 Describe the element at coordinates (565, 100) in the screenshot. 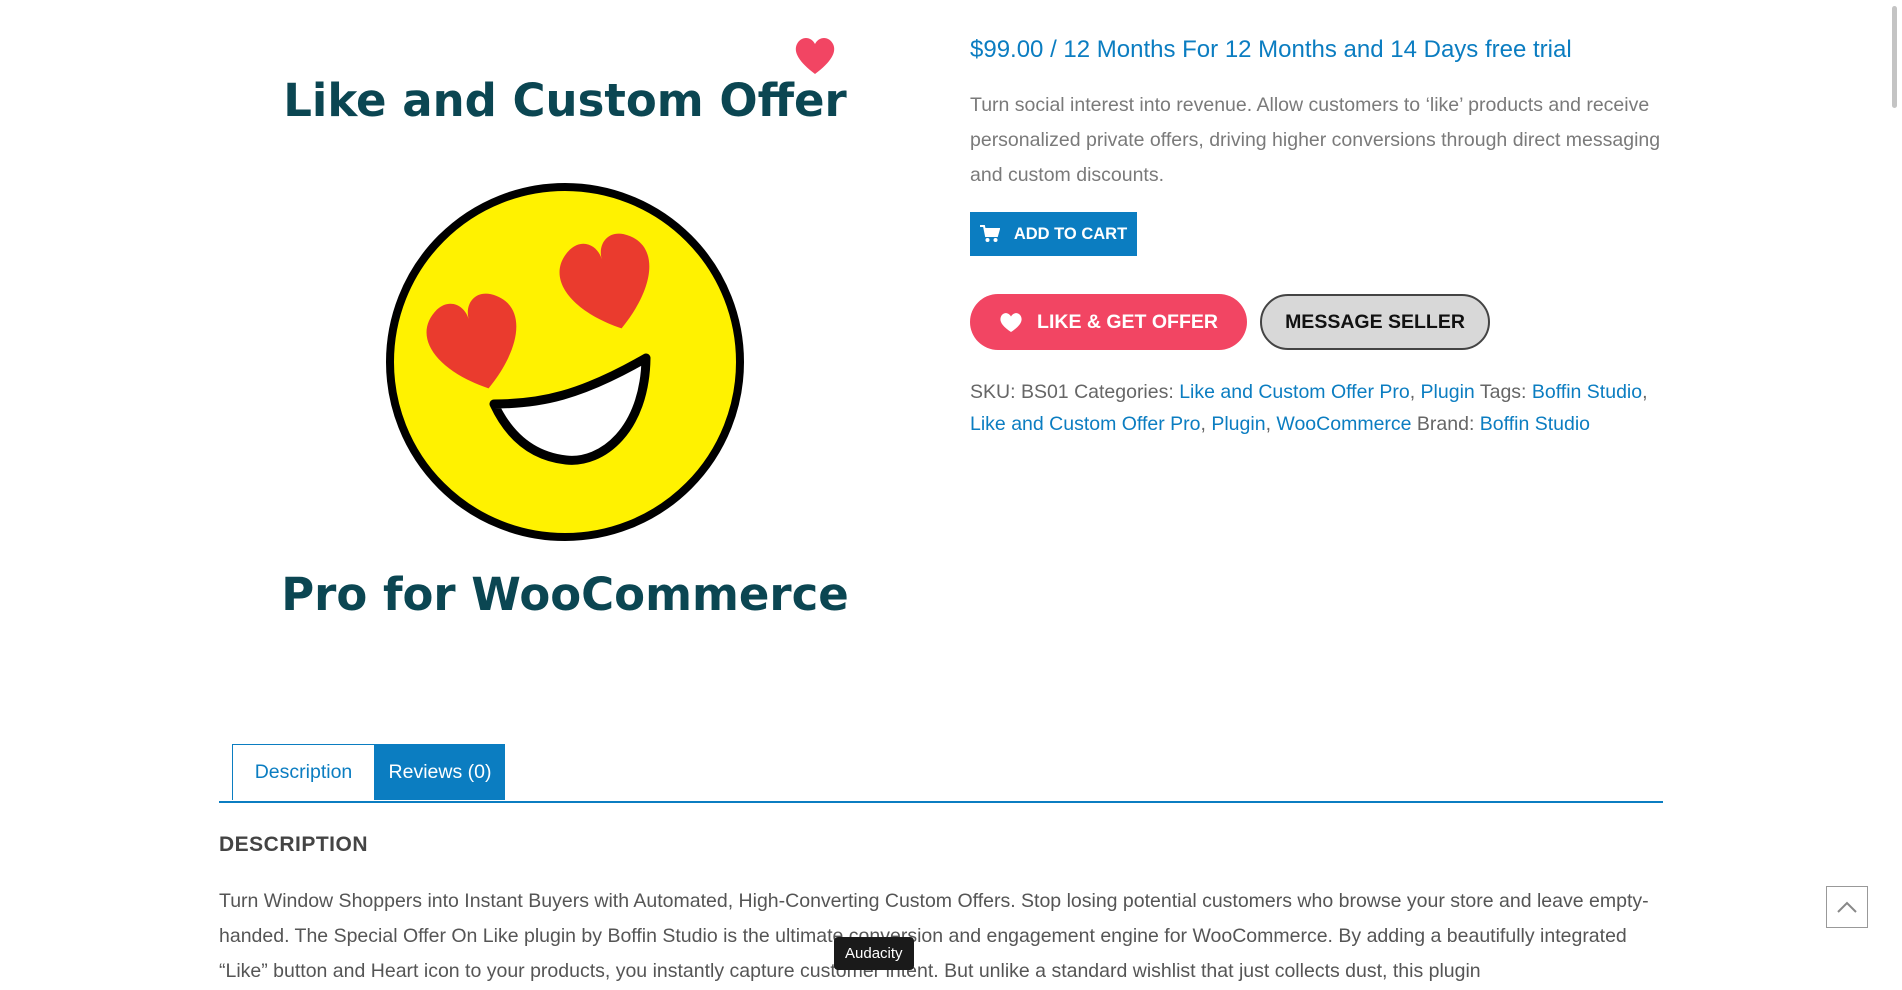

I see `image-title-line1: Like and Custom Offer` at that location.